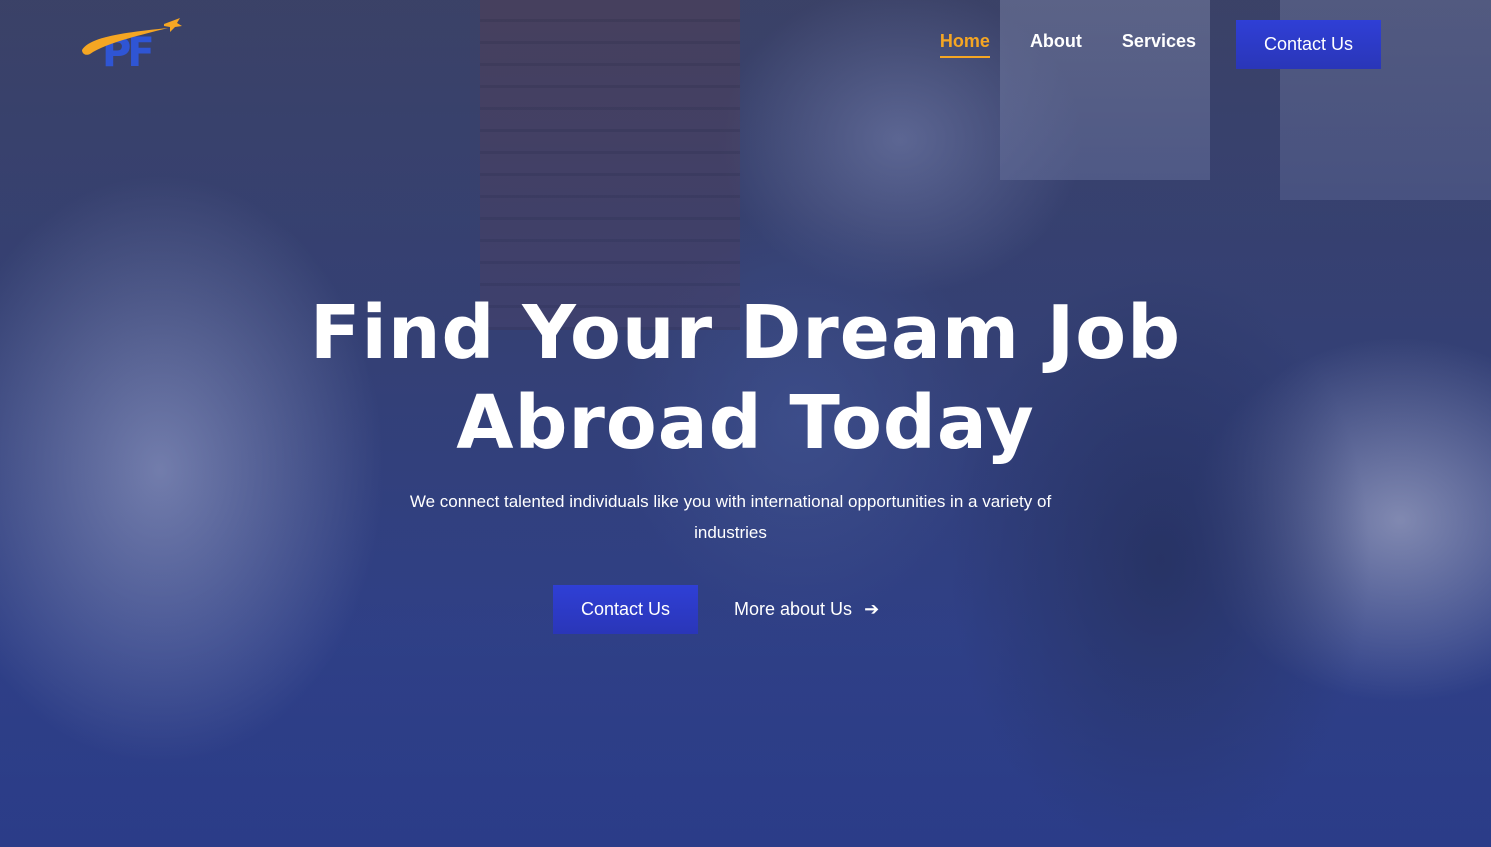  I want to click on nav-contact-button: Contact Us, so click(1308, 44).